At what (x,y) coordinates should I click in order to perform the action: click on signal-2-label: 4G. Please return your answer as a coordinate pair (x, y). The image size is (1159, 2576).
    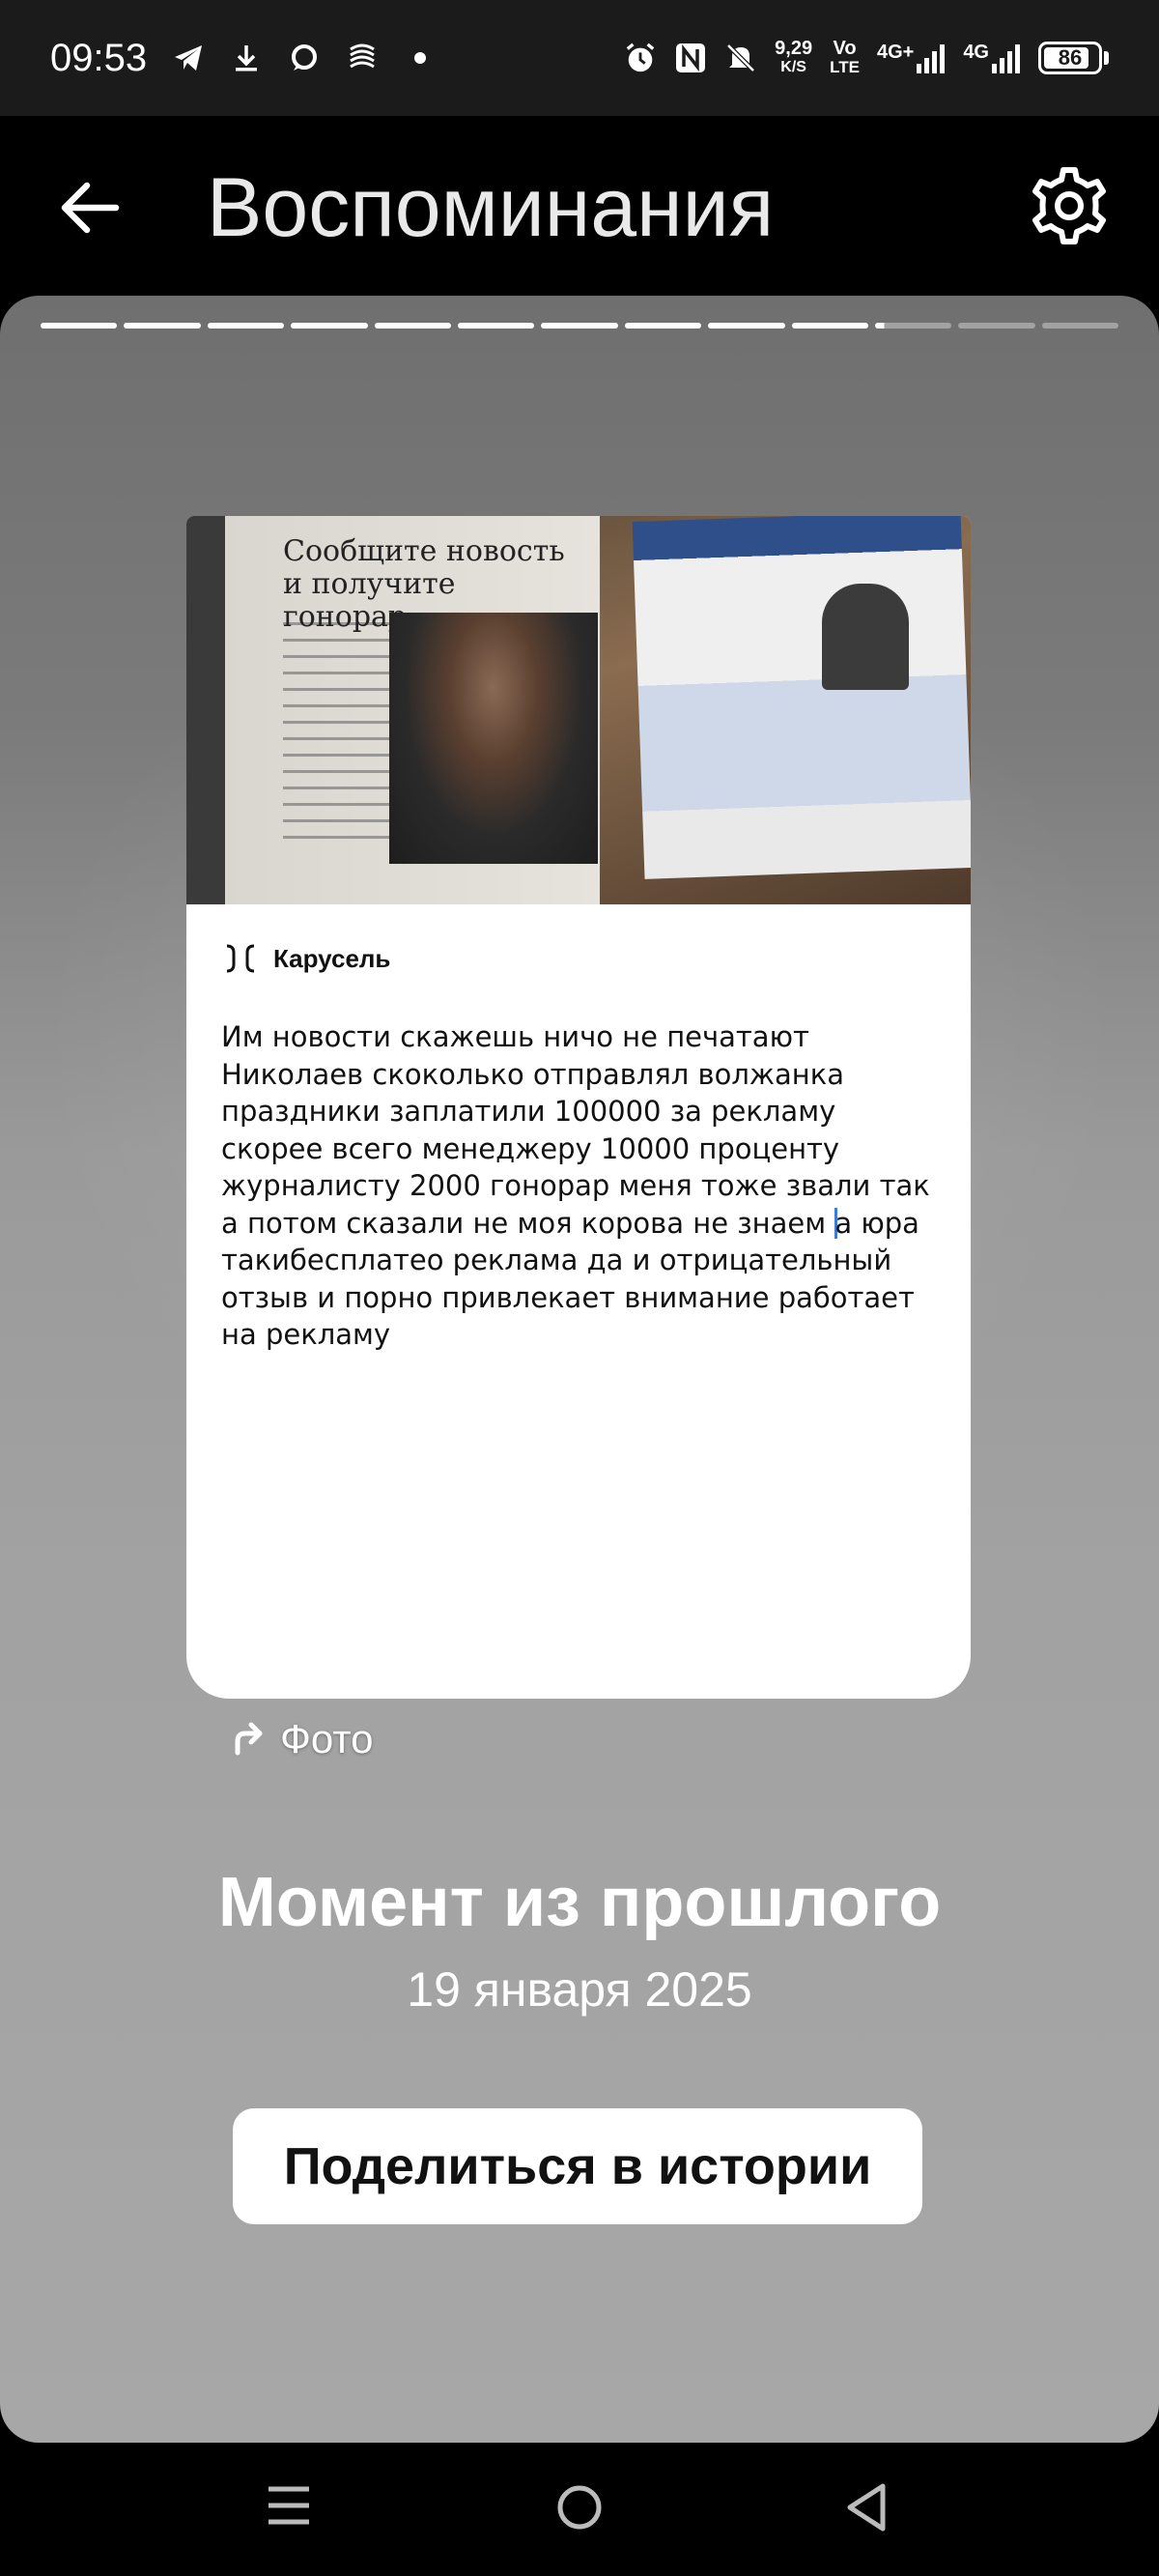
    Looking at the image, I should click on (976, 53).